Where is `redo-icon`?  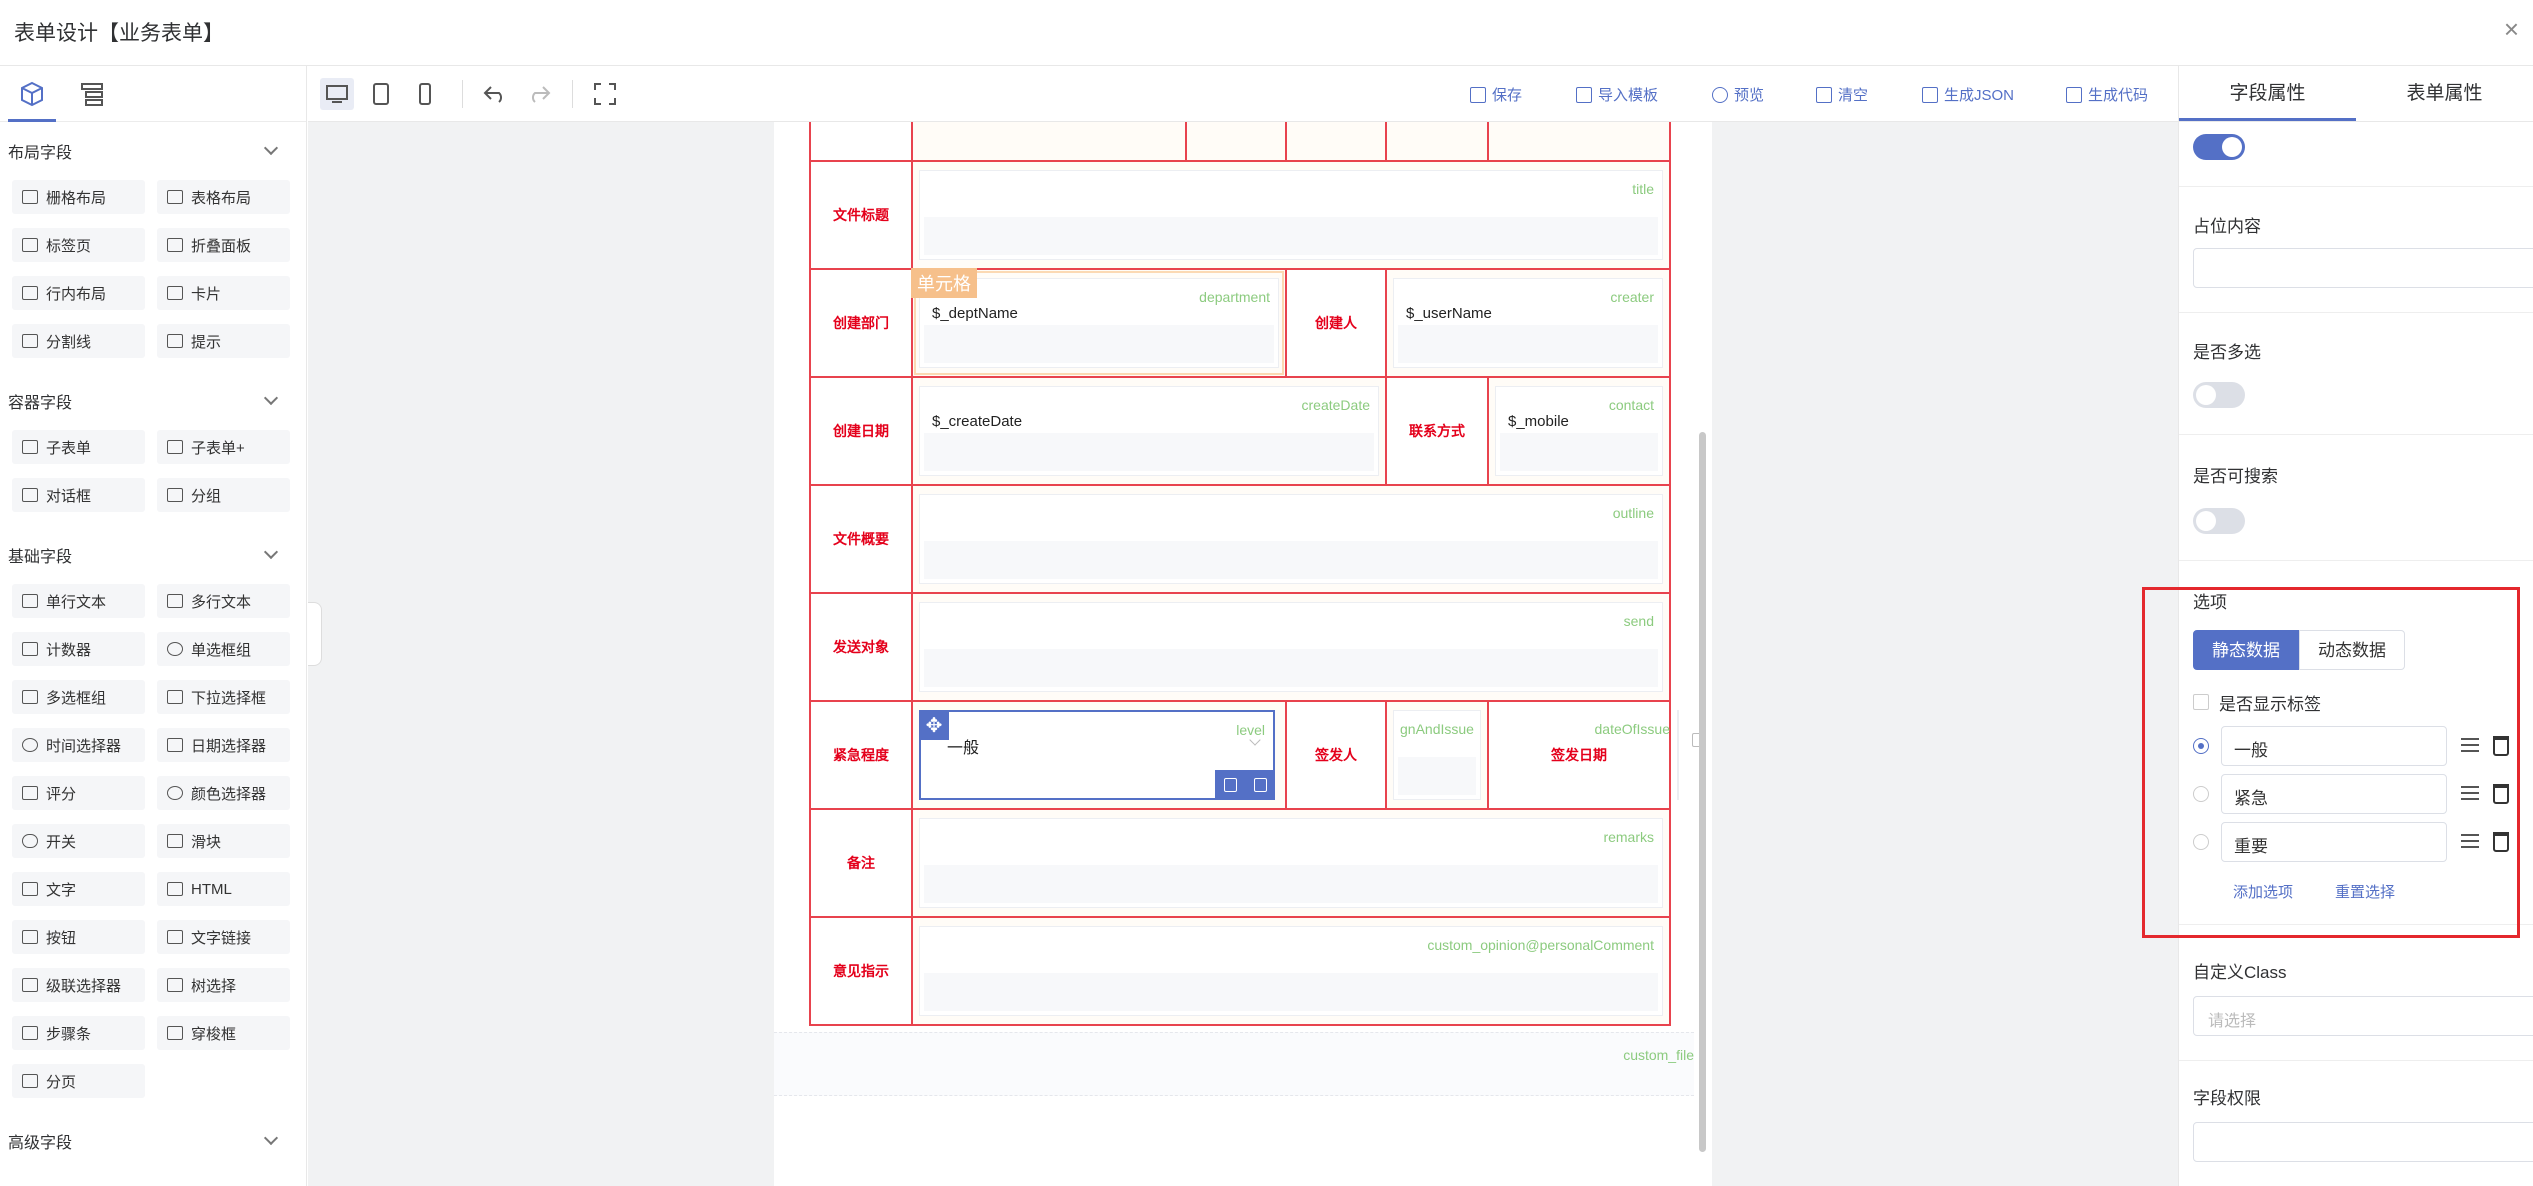
redo-icon is located at coordinates (539, 94).